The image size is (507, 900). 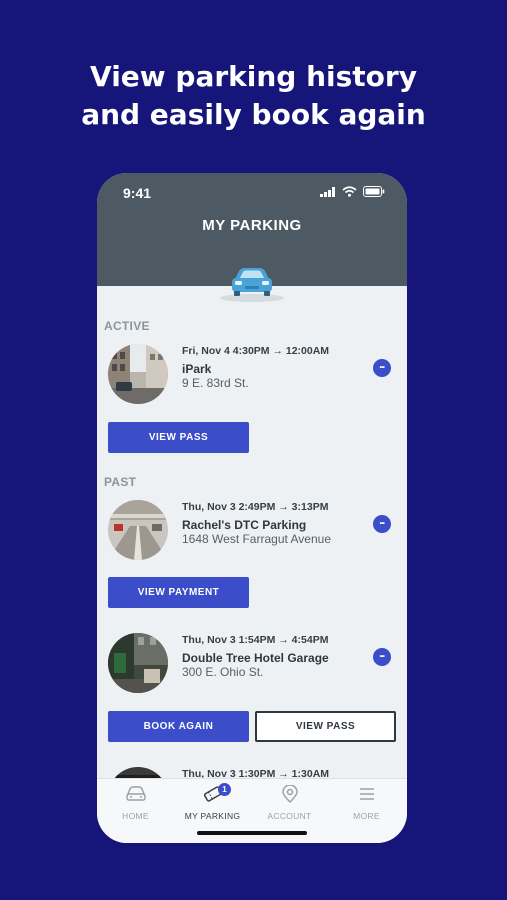 What do you see at coordinates (255, 640) in the screenshot?
I see `entry-time: Thu, Nov 3 1:54PM → 4:54PM` at bounding box center [255, 640].